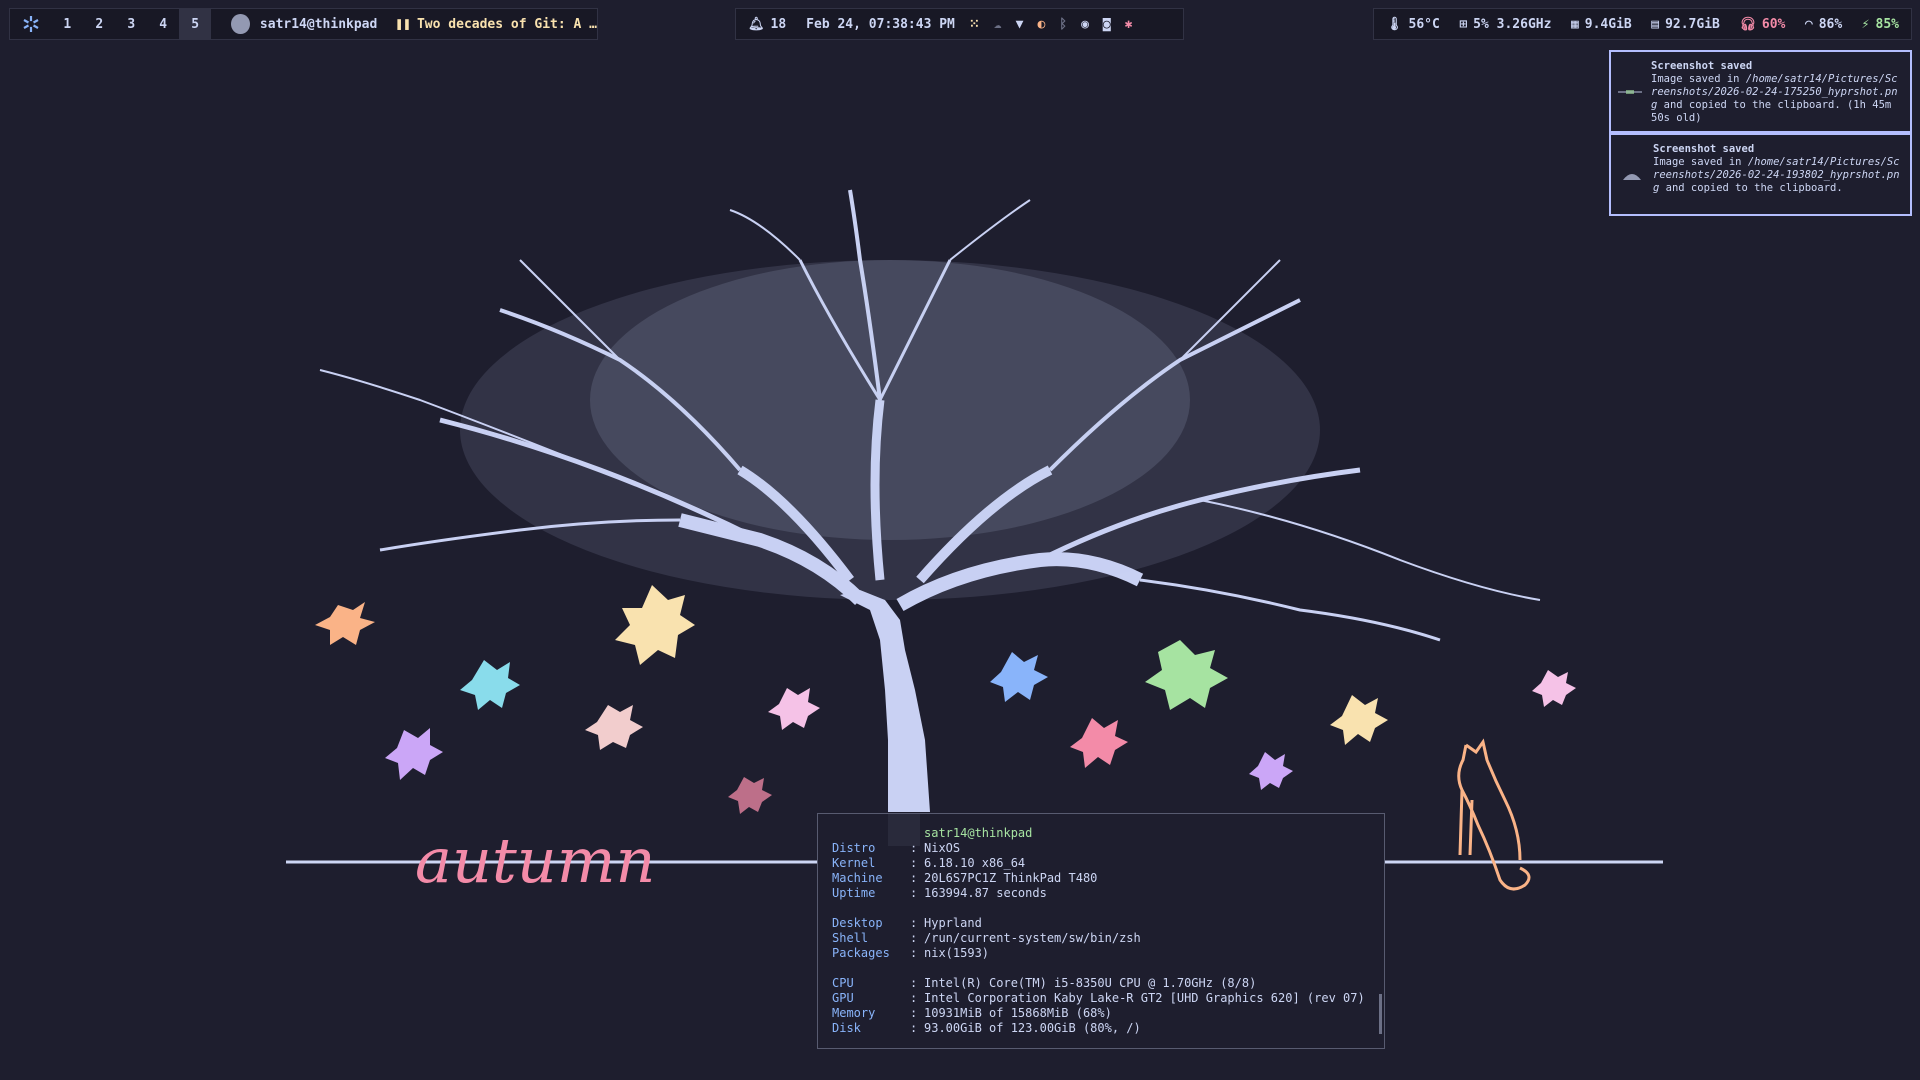 This screenshot has width=1920, height=1080. What do you see at coordinates (854, 893) in the screenshot?
I see `fetch-key: Uptime` at bounding box center [854, 893].